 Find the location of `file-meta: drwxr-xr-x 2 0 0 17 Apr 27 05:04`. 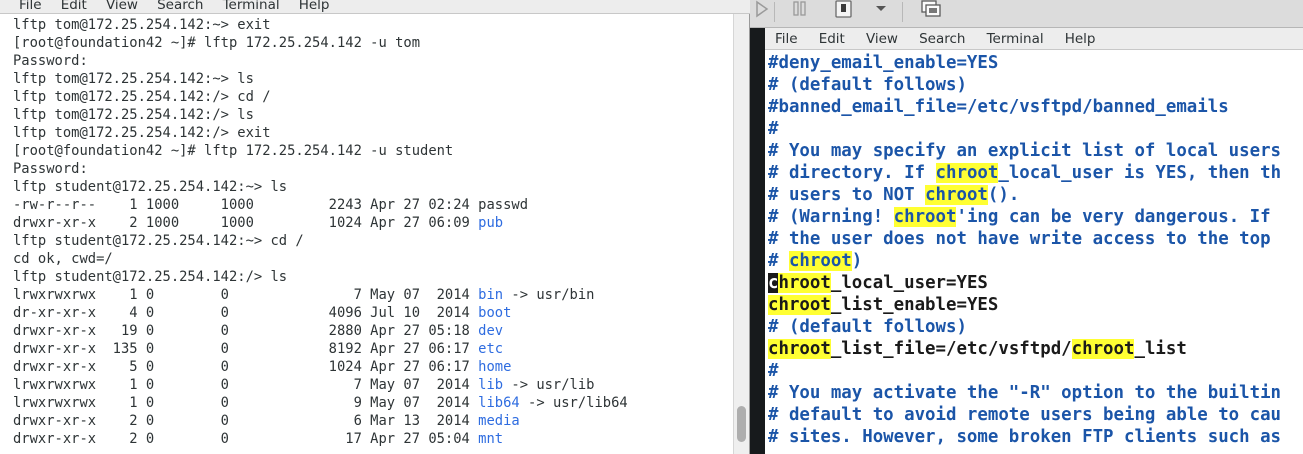

file-meta: drwxr-xr-x 2 0 0 17 Apr 27 05:04 is located at coordinates (246, 439).